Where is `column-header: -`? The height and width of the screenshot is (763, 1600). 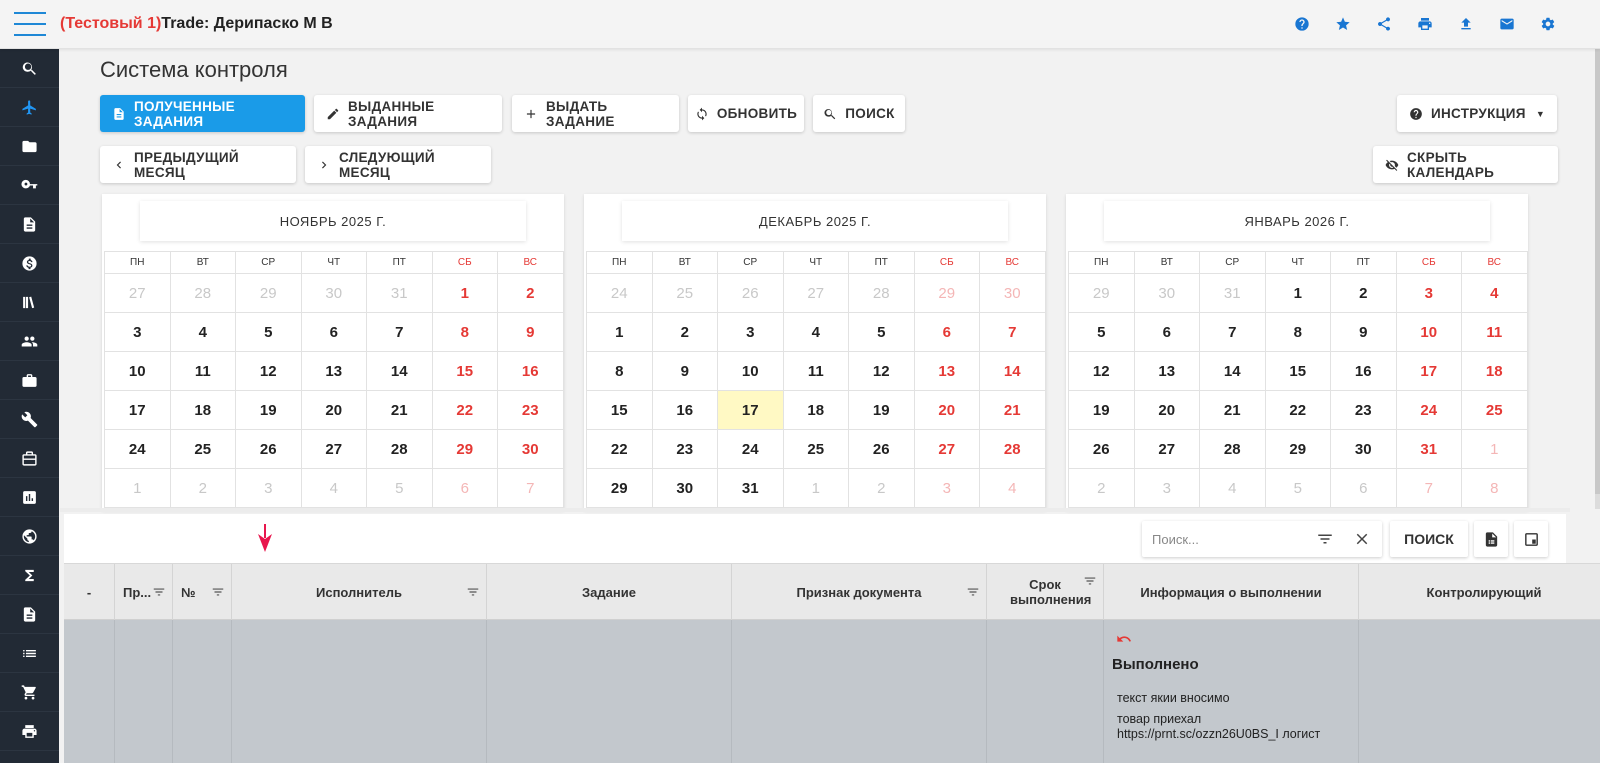
column-header: - is located at coordinates (89, 592).